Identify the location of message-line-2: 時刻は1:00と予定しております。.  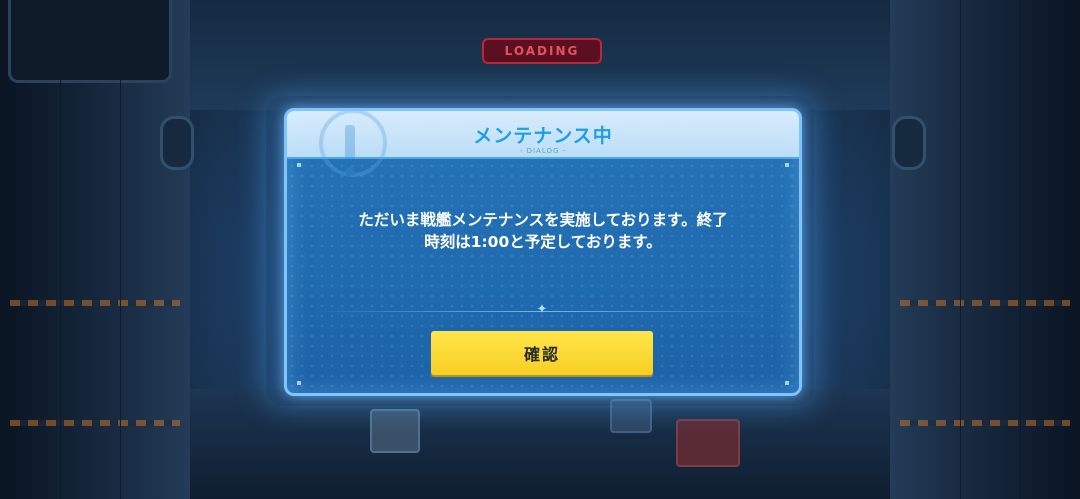
(543, 242).